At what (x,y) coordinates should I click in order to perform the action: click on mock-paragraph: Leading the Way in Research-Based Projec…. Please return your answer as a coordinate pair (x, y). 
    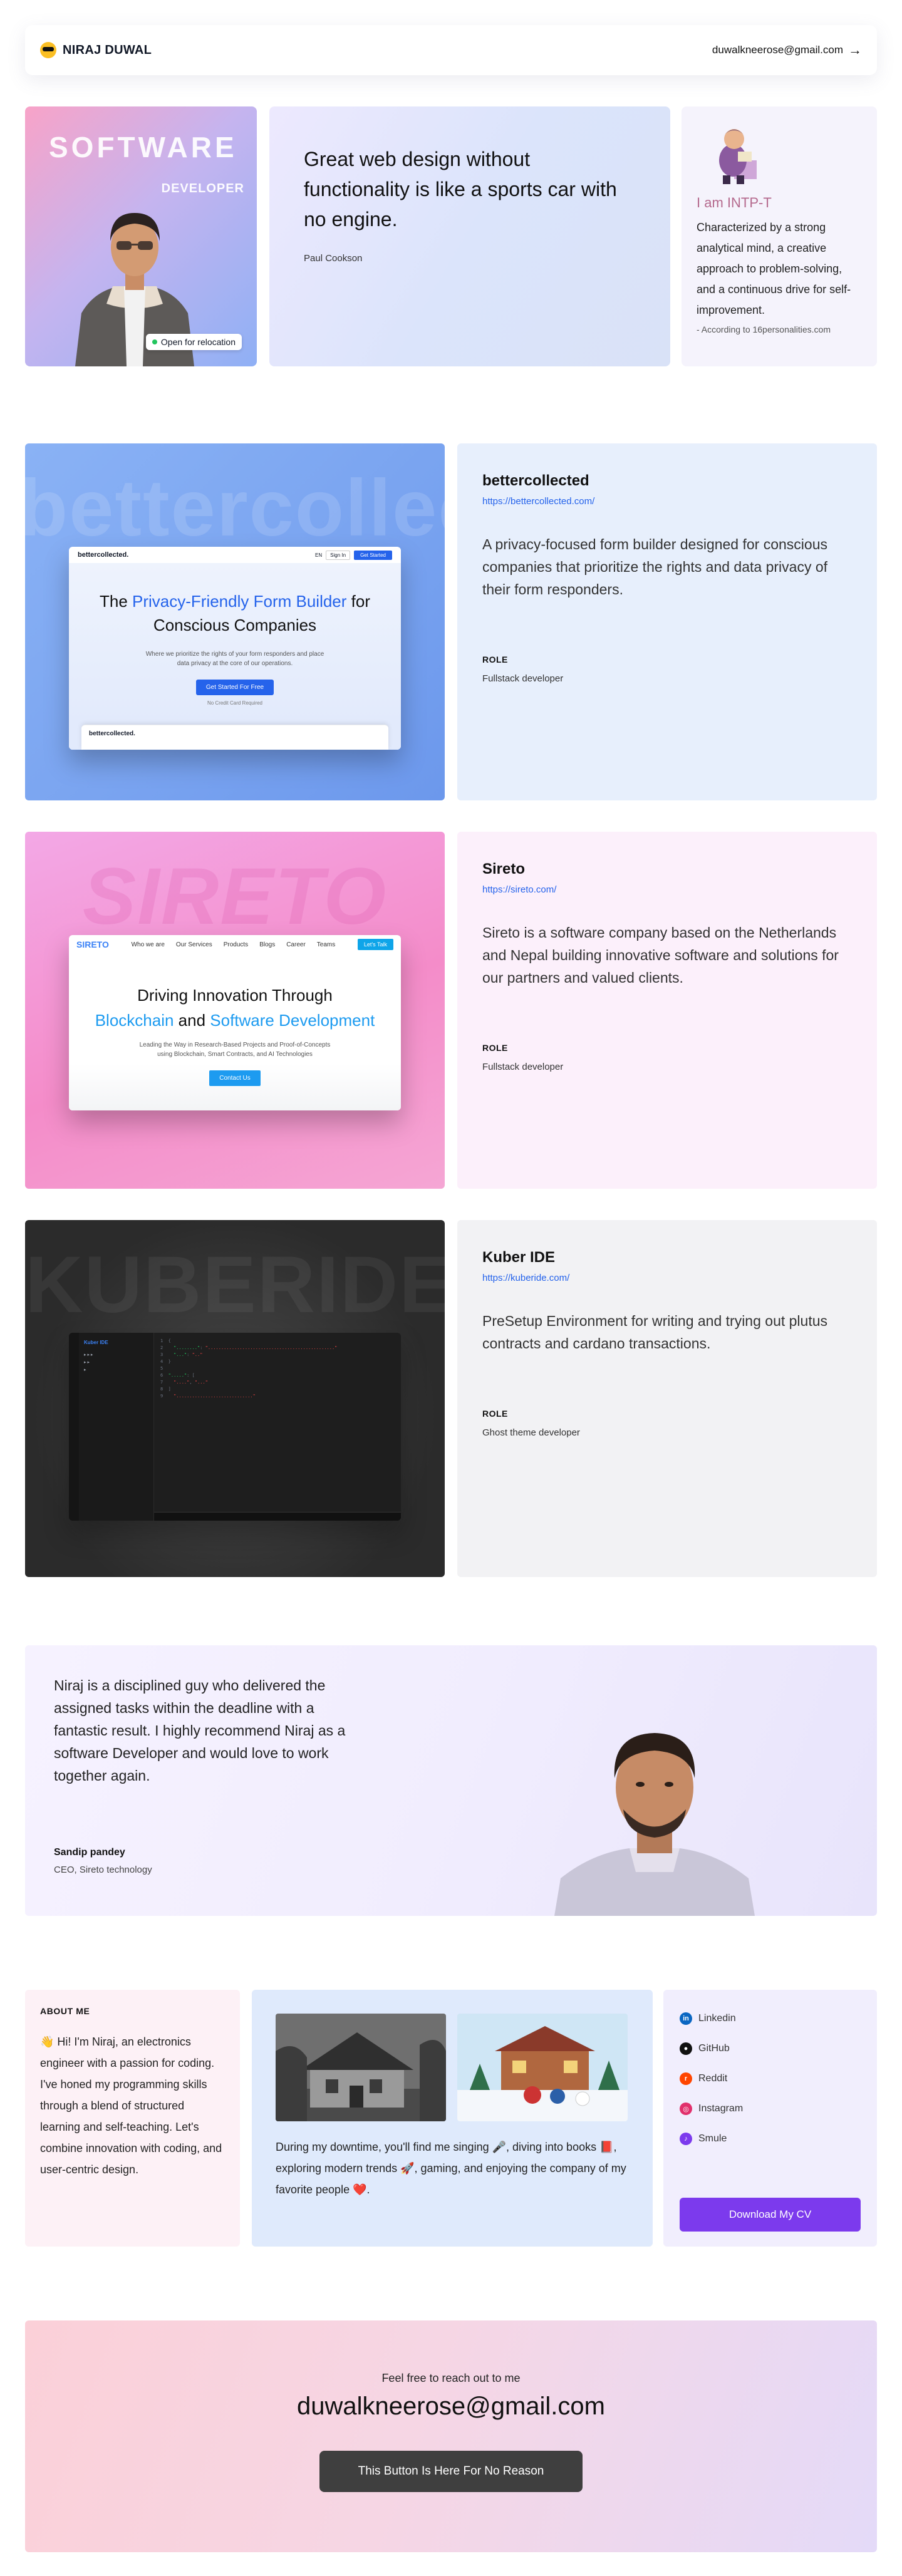
    Looking at the image, I should click on (235, 1050).